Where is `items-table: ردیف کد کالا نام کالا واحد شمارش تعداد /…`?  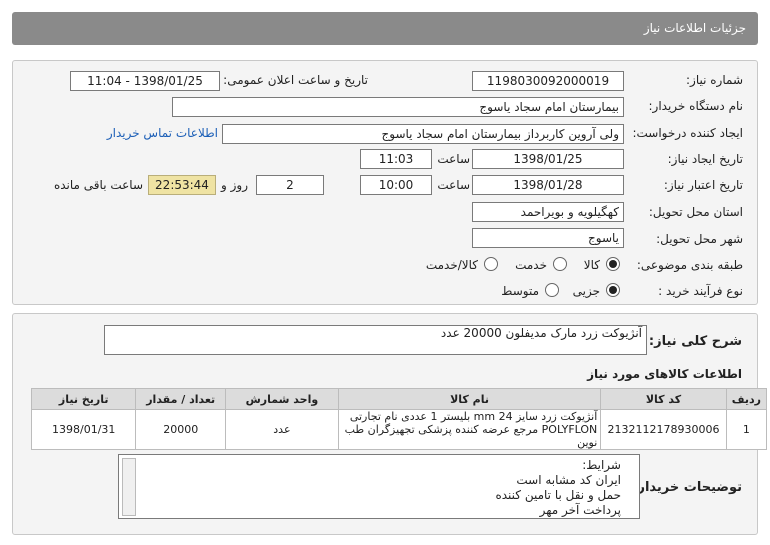 items-table: ردیف کد کالا نام کالا واحد شمارش تعداد /… is located at coordinates (399, 419).